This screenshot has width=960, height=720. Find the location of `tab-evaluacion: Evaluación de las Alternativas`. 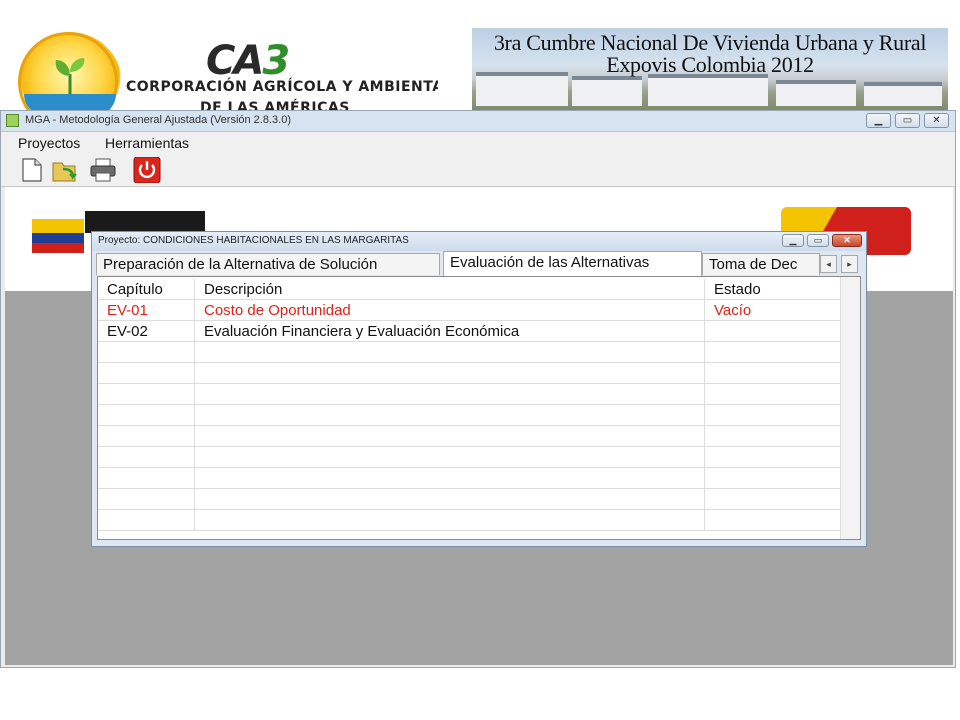

tab-evaluacion: Evaluación de las Alternativas is located at coordinates (572, 263).